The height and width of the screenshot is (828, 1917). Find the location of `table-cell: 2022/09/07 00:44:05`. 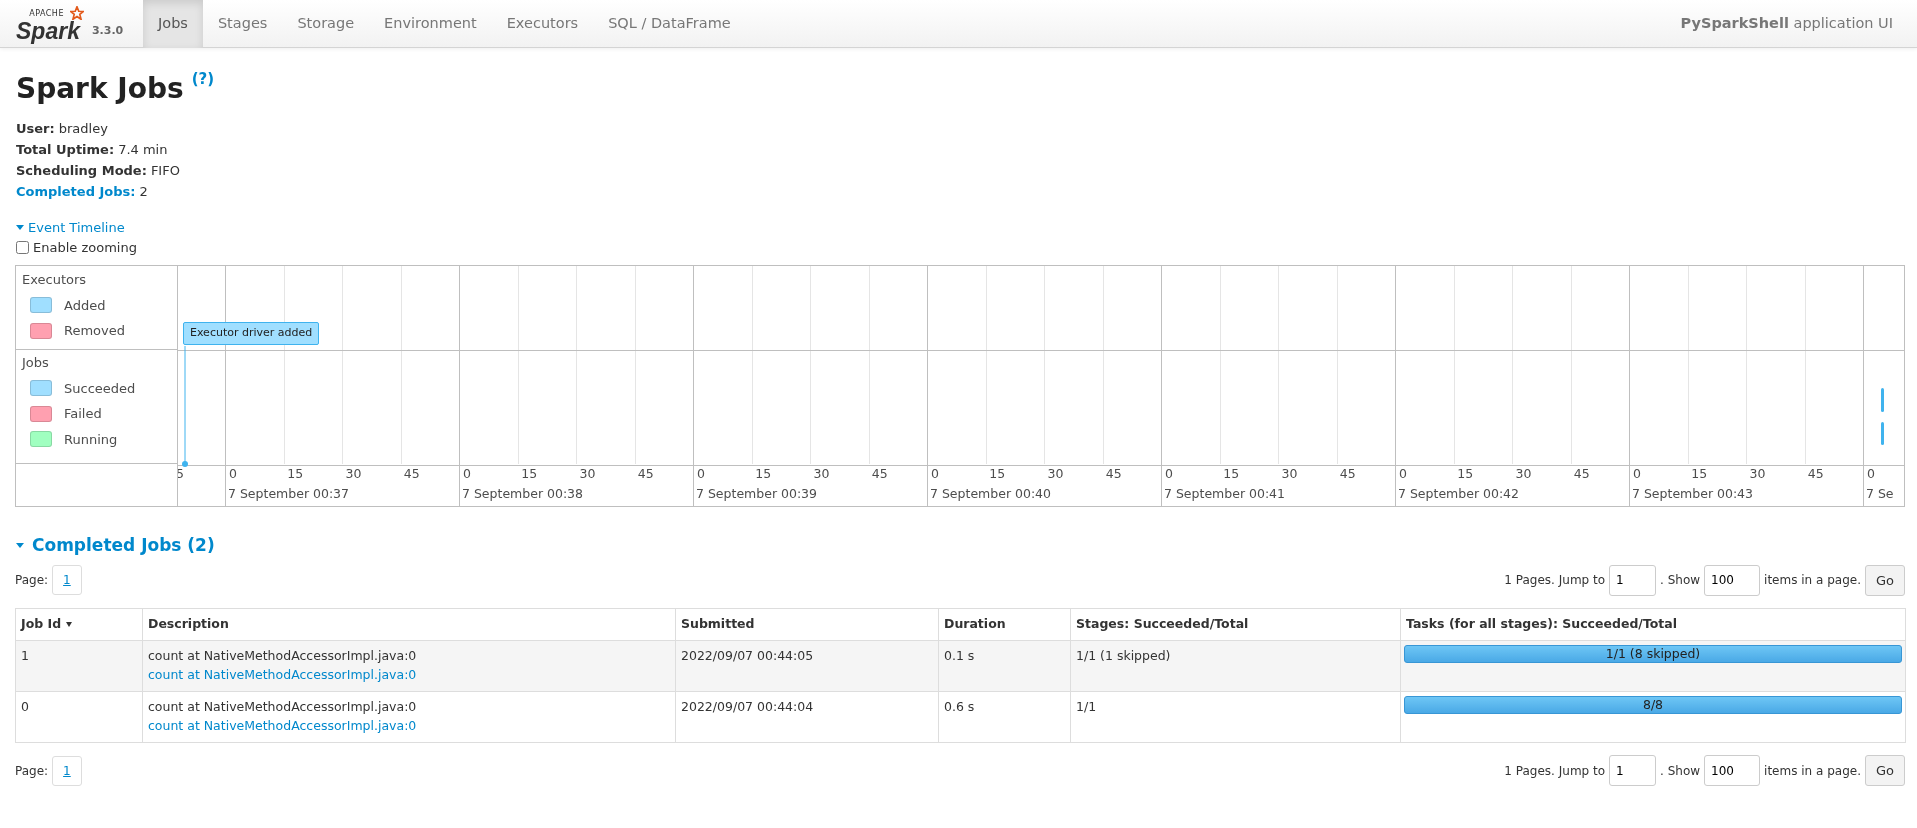

table-cell: 2022/09/07 00:44:05 is located at coordinates (747, 655).